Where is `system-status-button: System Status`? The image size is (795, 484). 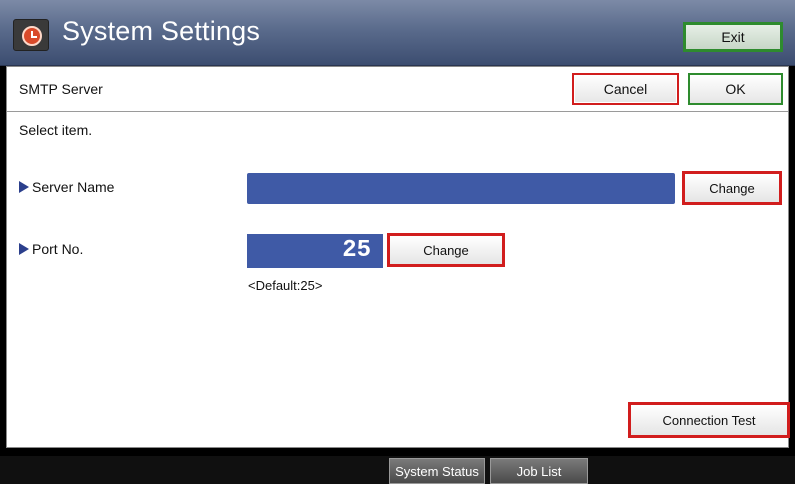
system-status-button: System Status is located at coordinates (437, 471).